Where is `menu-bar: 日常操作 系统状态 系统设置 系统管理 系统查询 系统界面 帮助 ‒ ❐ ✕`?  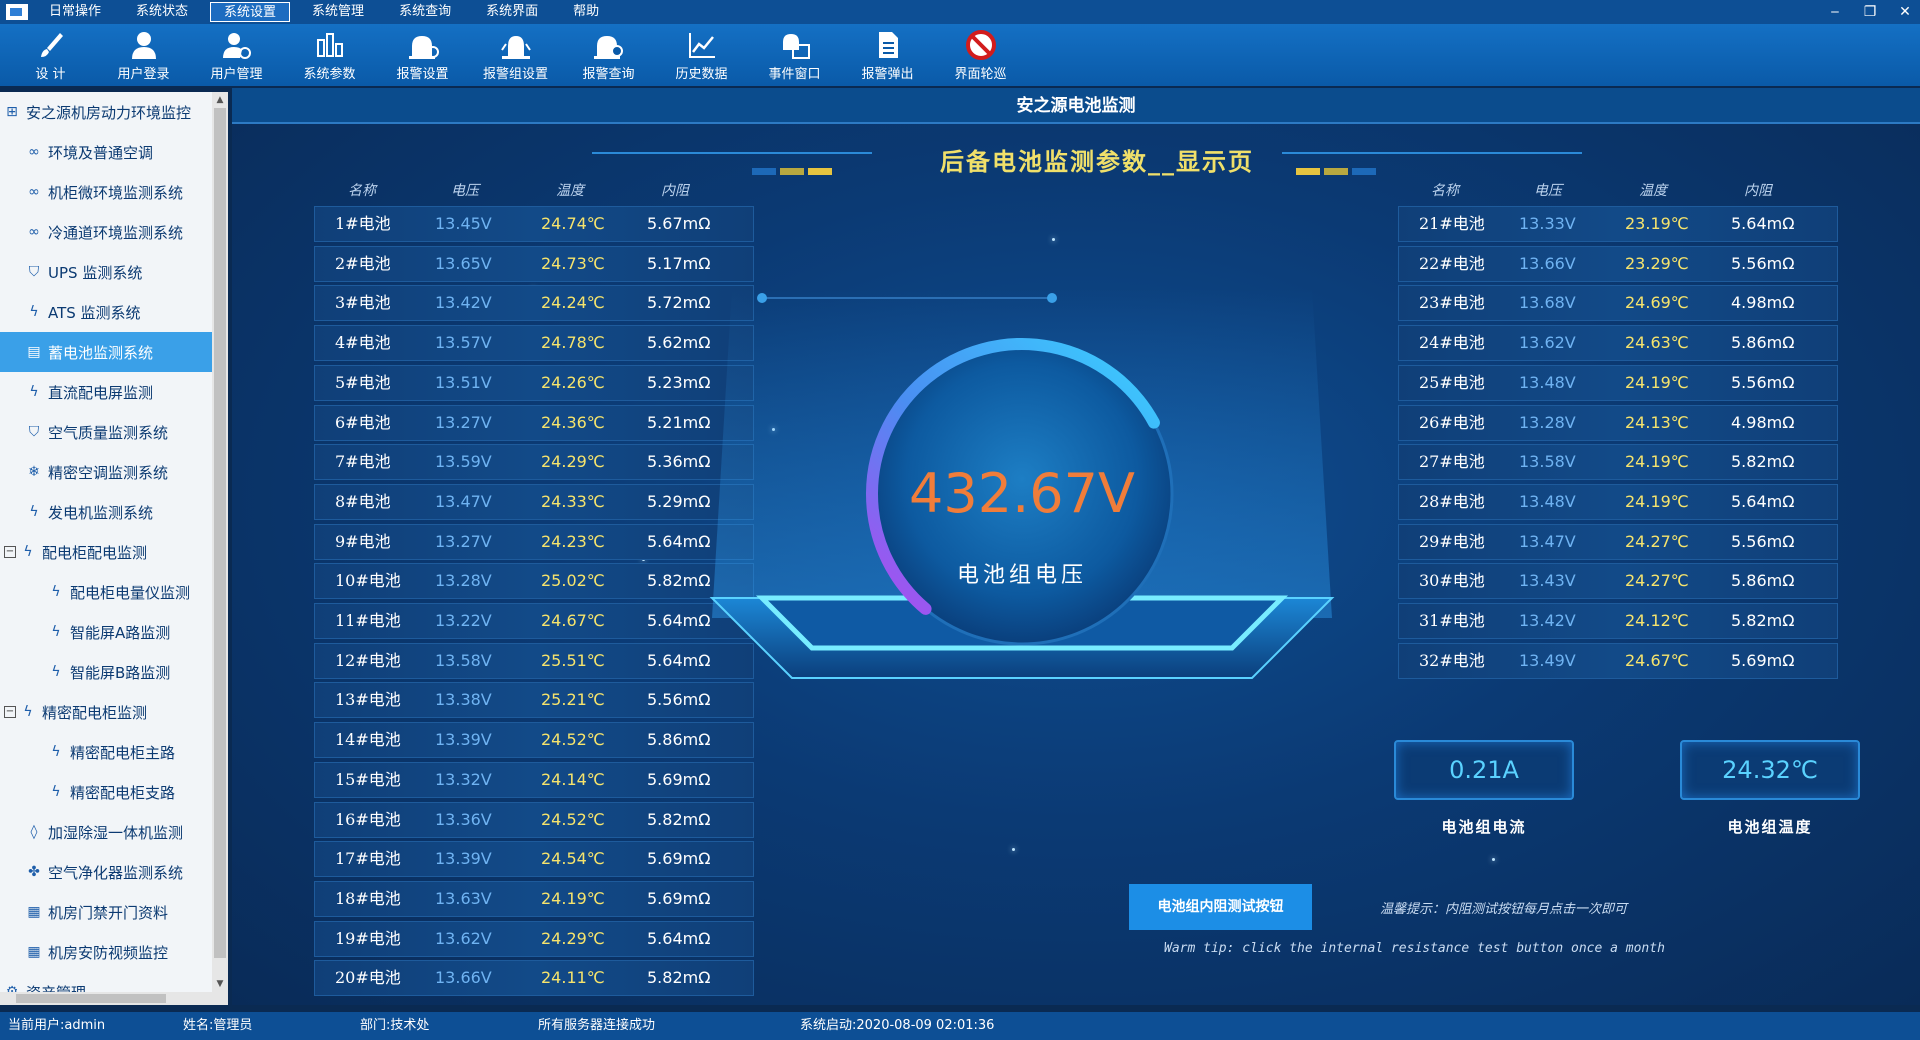 menu-bar: 日常操作 系统状态 系统设置 系统管理 系统查询 系统界面 帮助 ‒ ❐ ✕ is located at coordinates (960, 12).